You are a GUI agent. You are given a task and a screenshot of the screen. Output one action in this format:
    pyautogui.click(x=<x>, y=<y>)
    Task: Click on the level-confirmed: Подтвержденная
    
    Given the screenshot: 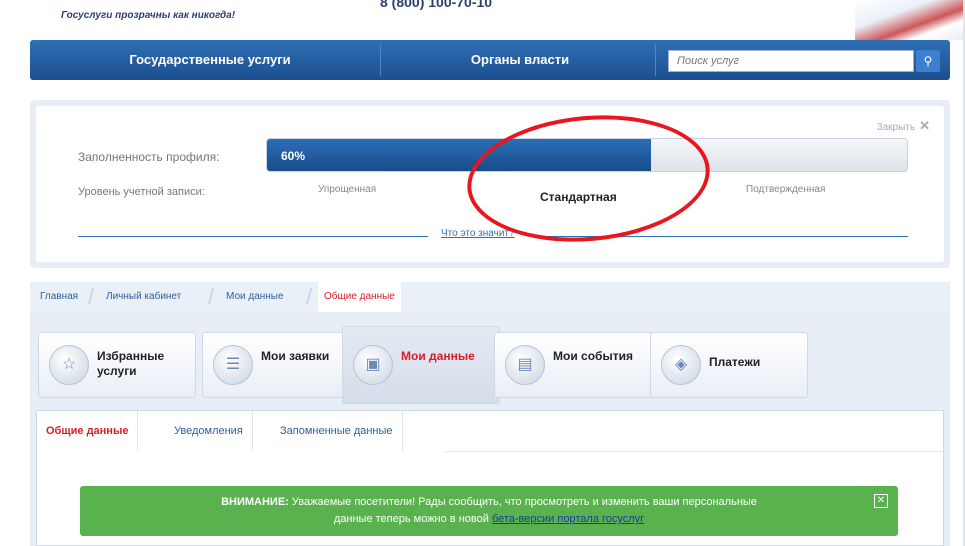 What is the action you would take?
    pyautogui.click(x=786, y=189)
    